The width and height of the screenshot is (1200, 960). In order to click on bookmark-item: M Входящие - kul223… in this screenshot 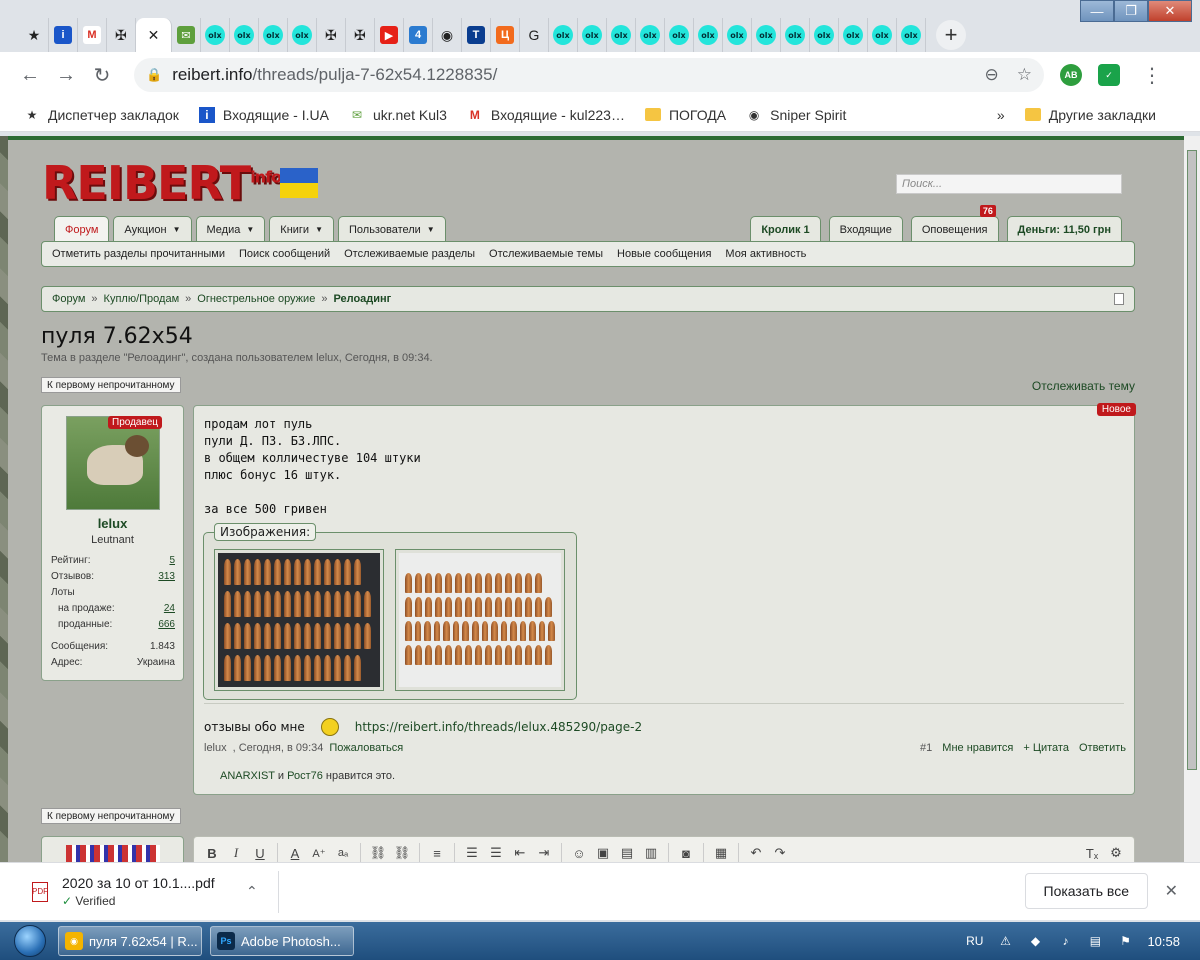, I will do `click(546, 115)`.